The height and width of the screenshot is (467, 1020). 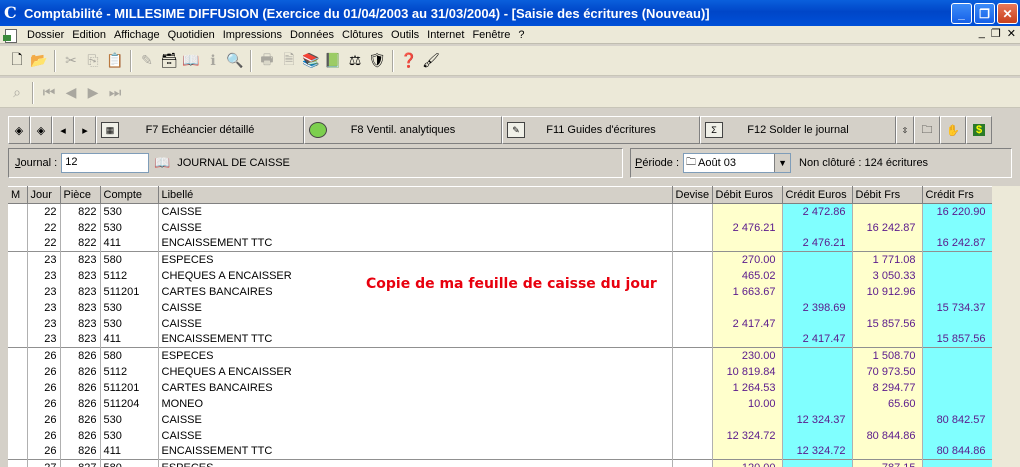 What do you see at coordinates (129, 451) in the screenshot?
I see `cell-compte: 411` at bounding box center [129, 451].